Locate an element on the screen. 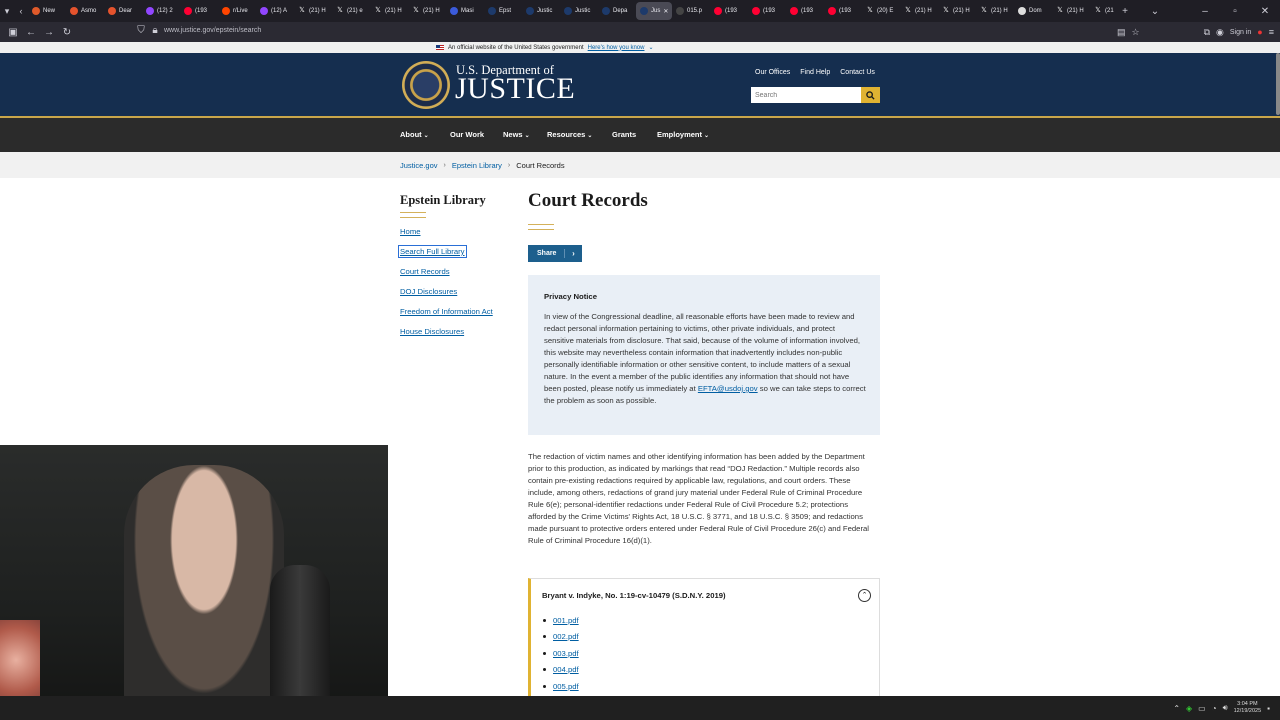 This screenshot has width=1280, height=720. pdf-link: 005.pdf is located at coordinates (566, 686).